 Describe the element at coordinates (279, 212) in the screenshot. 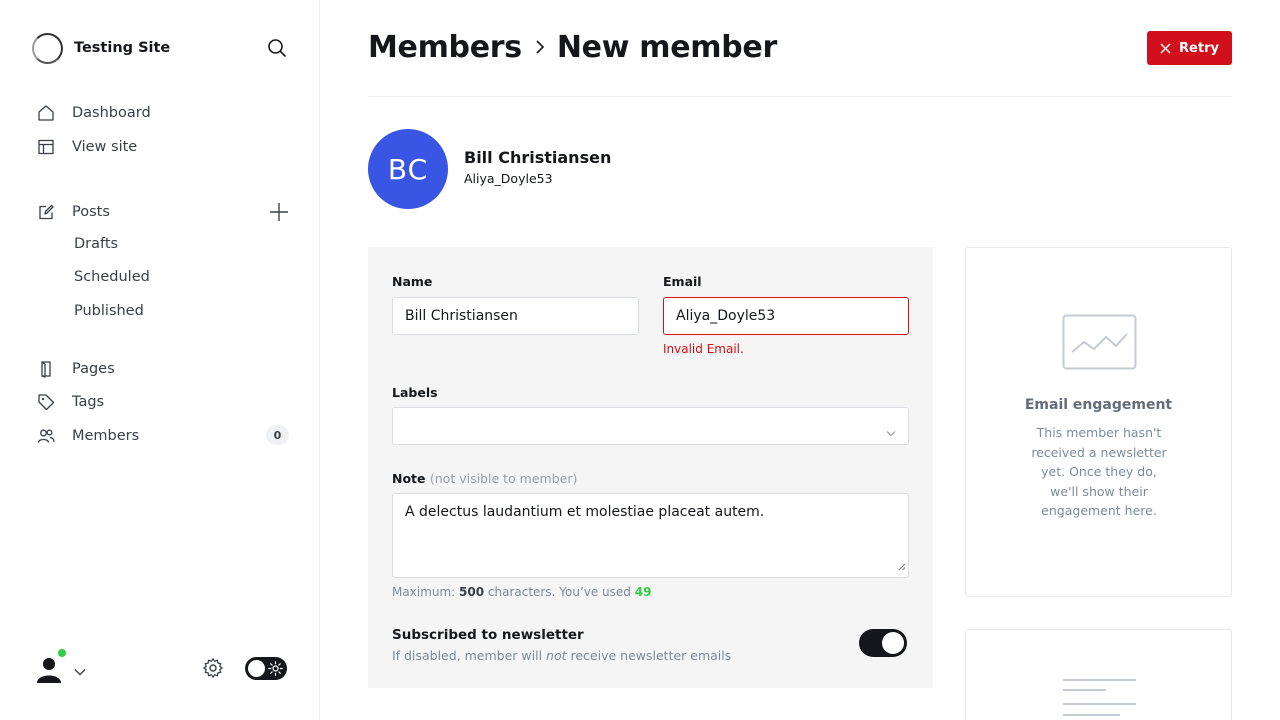

I see `add-post-icon` at that location.